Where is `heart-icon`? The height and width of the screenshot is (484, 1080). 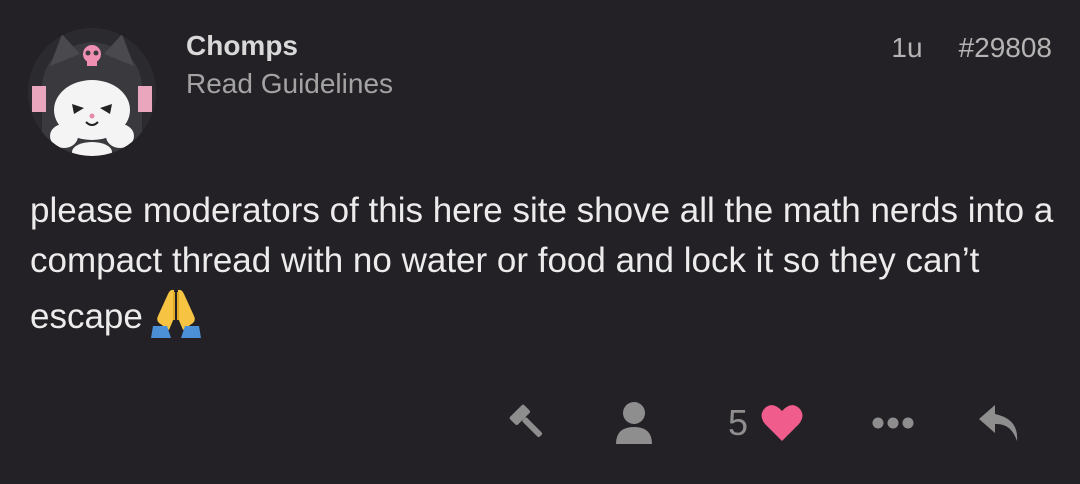 heart-icon is located at coordinates (782, 423).